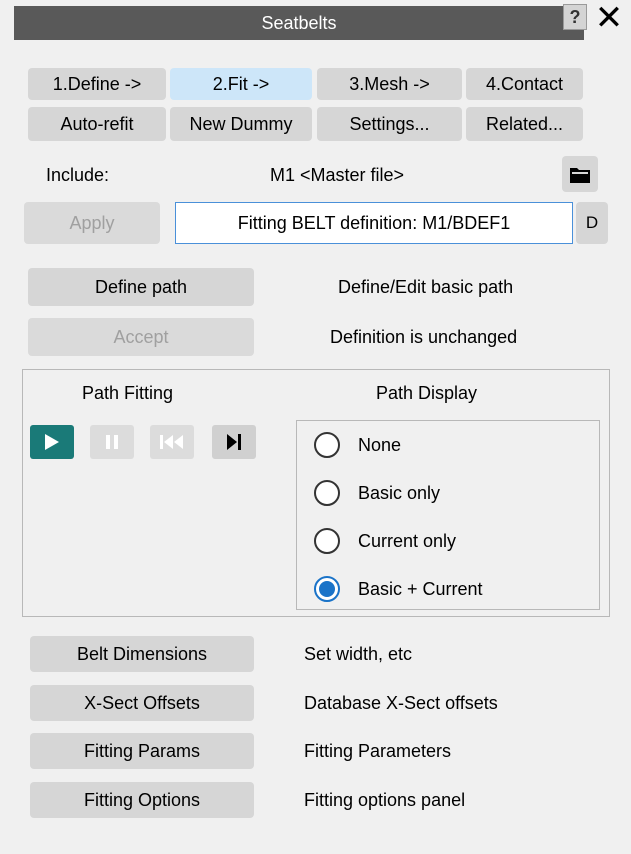  I want to click on path-display-title: Path Display, so click(427, 392).